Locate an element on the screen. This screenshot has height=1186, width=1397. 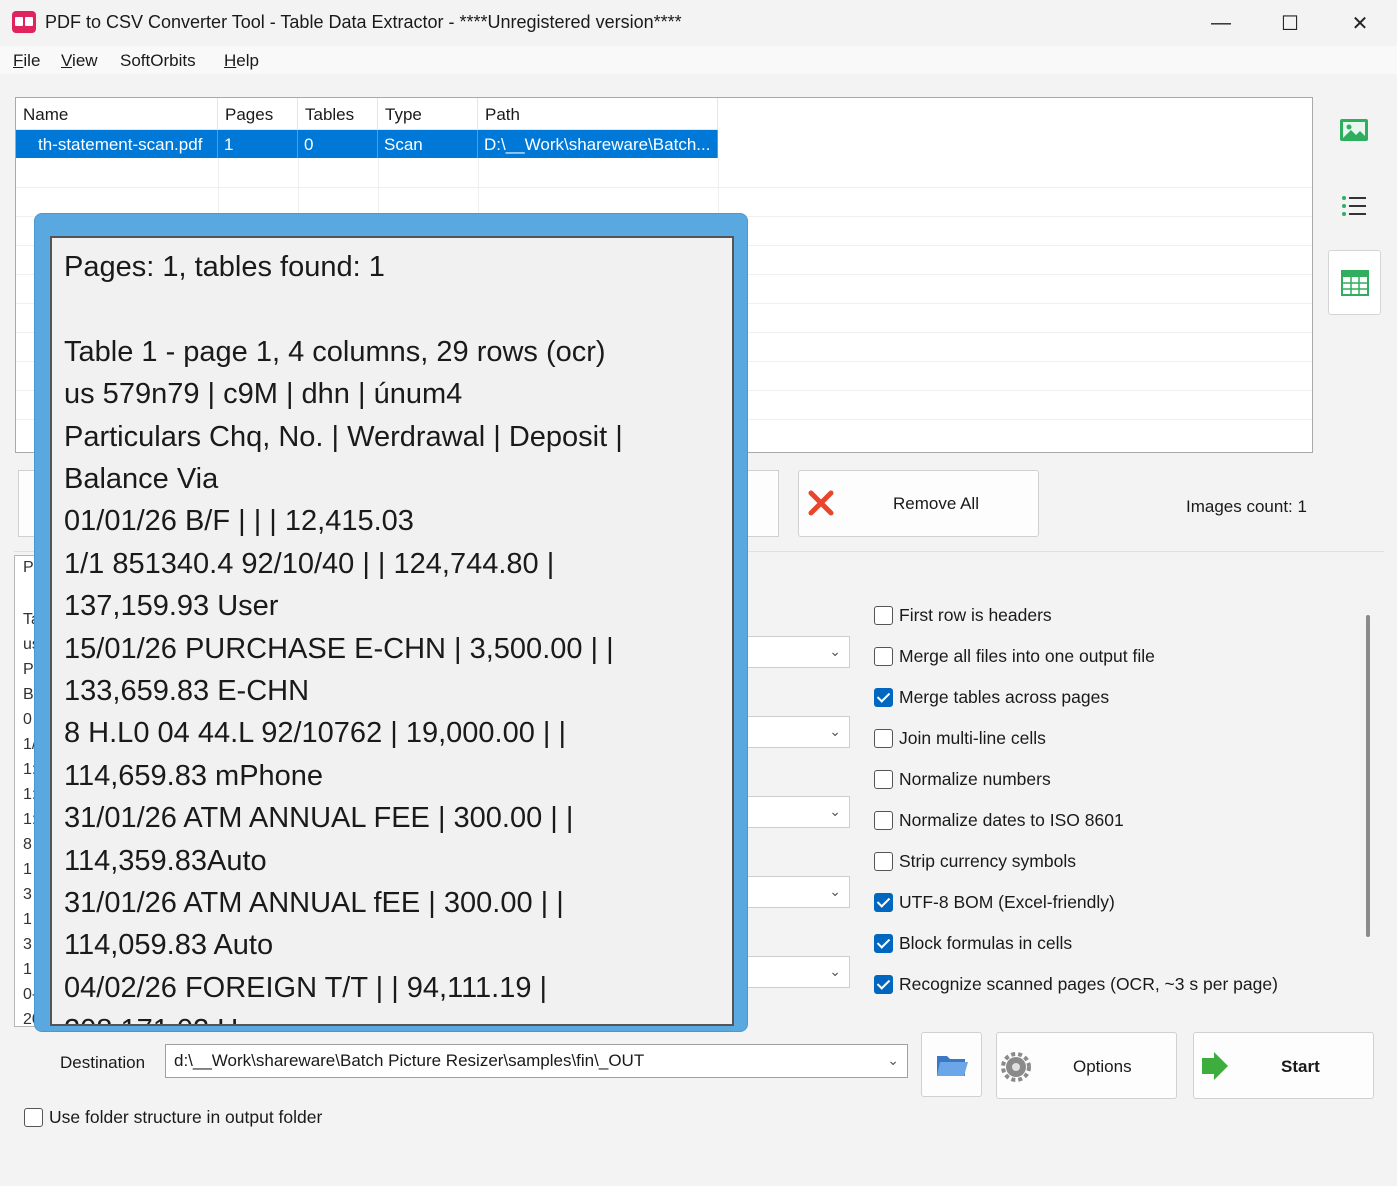
close-button: ✕ is located at coordinates (1360, 23).